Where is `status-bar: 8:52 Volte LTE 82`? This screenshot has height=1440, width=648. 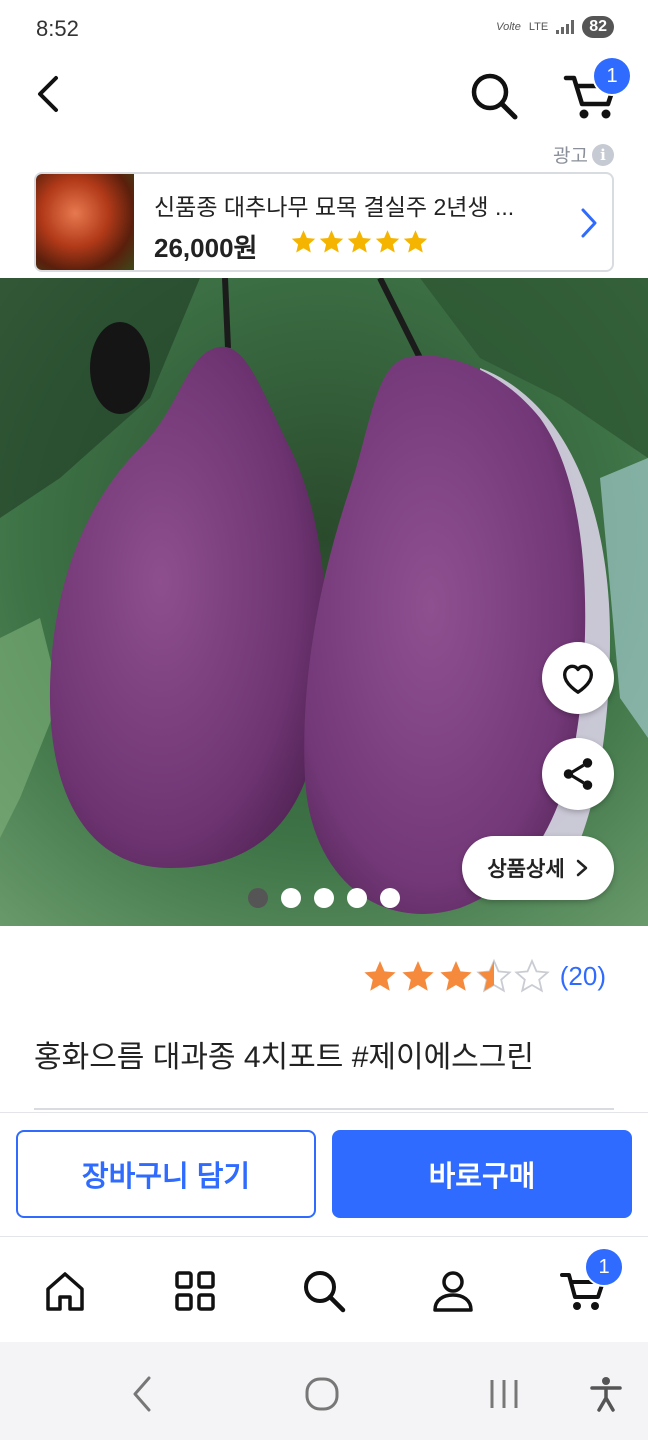 status-bar: 8:52 Volte LTE 82 is located at coordinates (324, 30).